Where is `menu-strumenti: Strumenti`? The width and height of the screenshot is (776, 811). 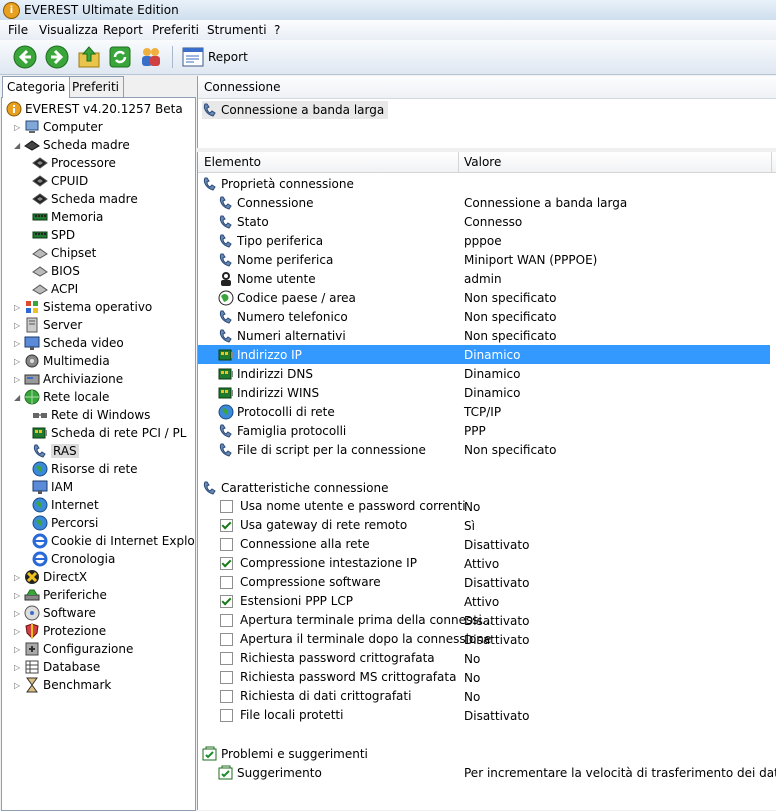
menu-strumenti: Strumenti is located at coordinates (237, 30).